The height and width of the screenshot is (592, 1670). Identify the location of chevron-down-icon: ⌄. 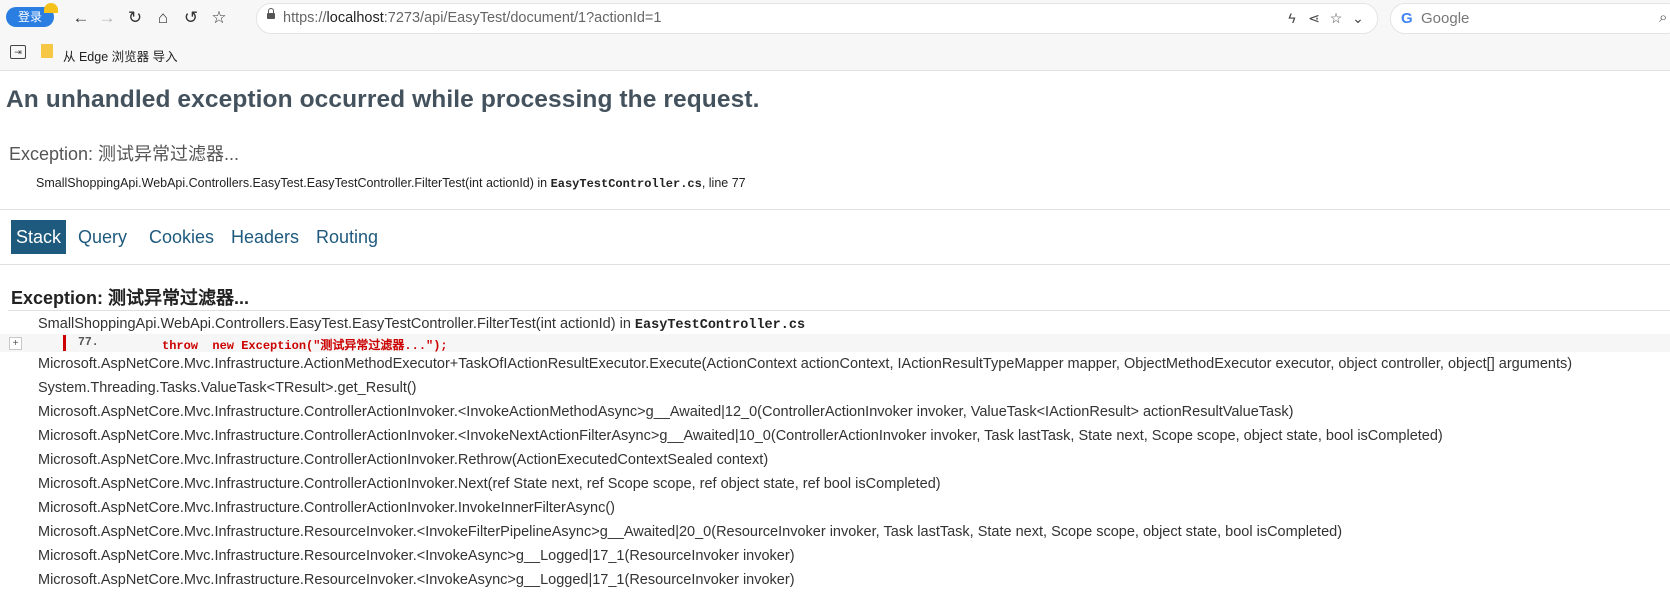
(1358, 18).